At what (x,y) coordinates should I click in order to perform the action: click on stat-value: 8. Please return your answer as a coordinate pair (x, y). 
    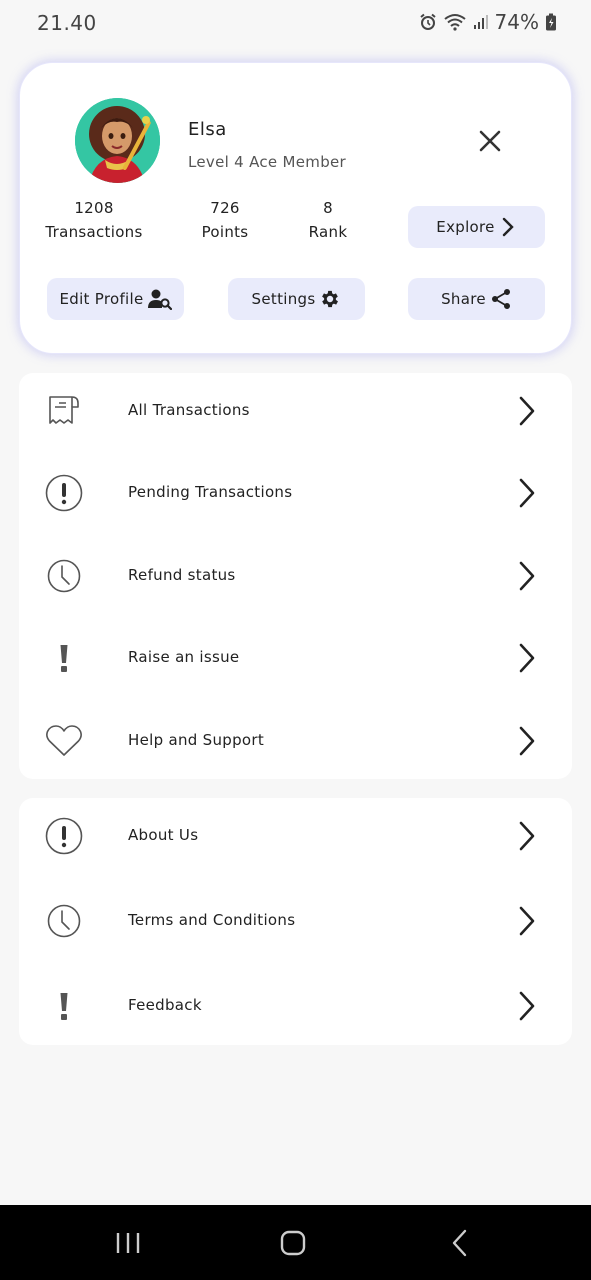
    Looking at the image, I should click on (328, 208).